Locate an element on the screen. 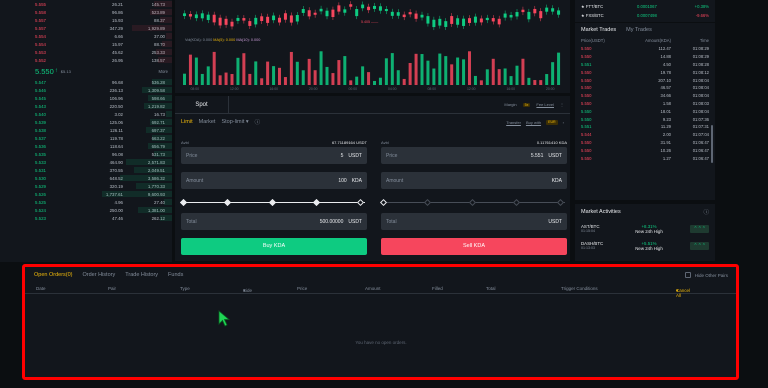 The height and width of the screenshot is (388, 768). pair-ticker-row: ★ FXS/BTC 0.0007498 -9.66% is located at coordinates (645, 15).